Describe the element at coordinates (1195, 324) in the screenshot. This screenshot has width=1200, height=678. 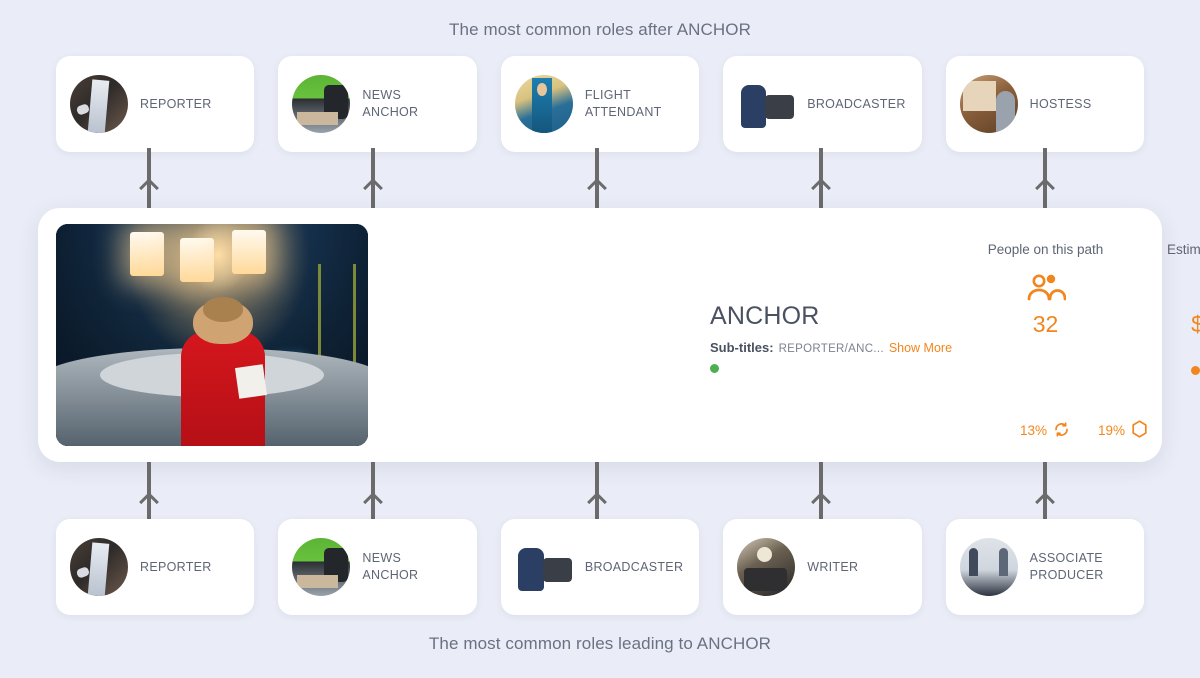
I see `stat-value: $58K` at that location.